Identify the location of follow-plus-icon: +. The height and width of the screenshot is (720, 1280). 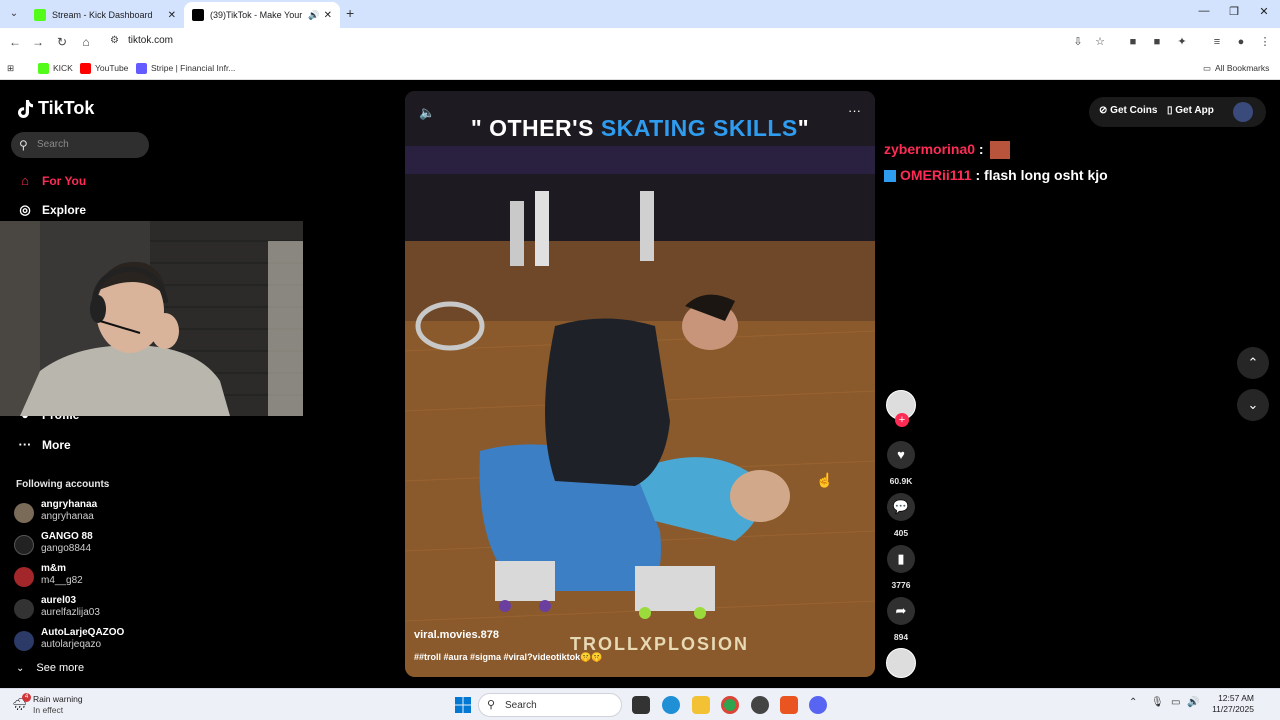
(902, 420).